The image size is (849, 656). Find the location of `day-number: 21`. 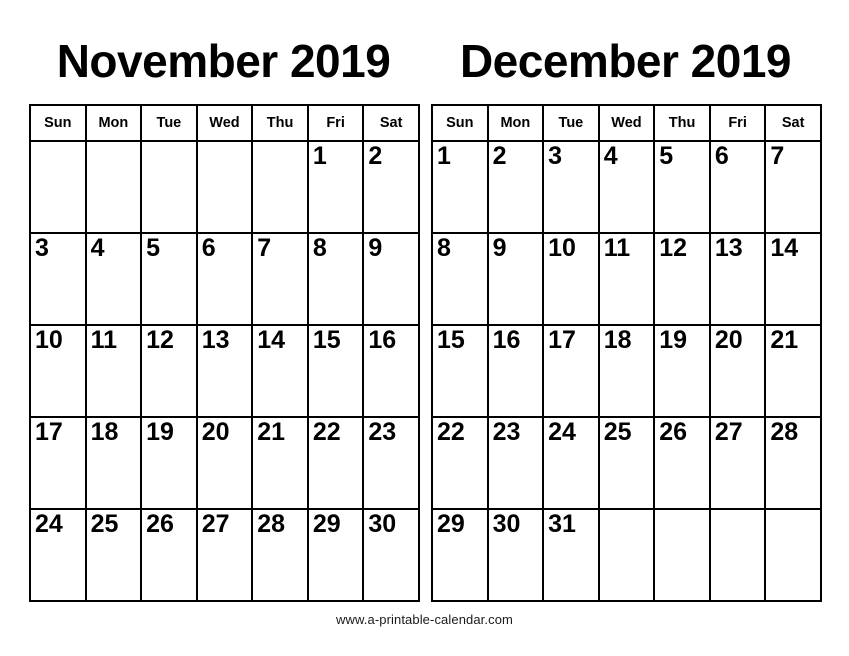

day-number: 21 is located at coordinates (784, 340).